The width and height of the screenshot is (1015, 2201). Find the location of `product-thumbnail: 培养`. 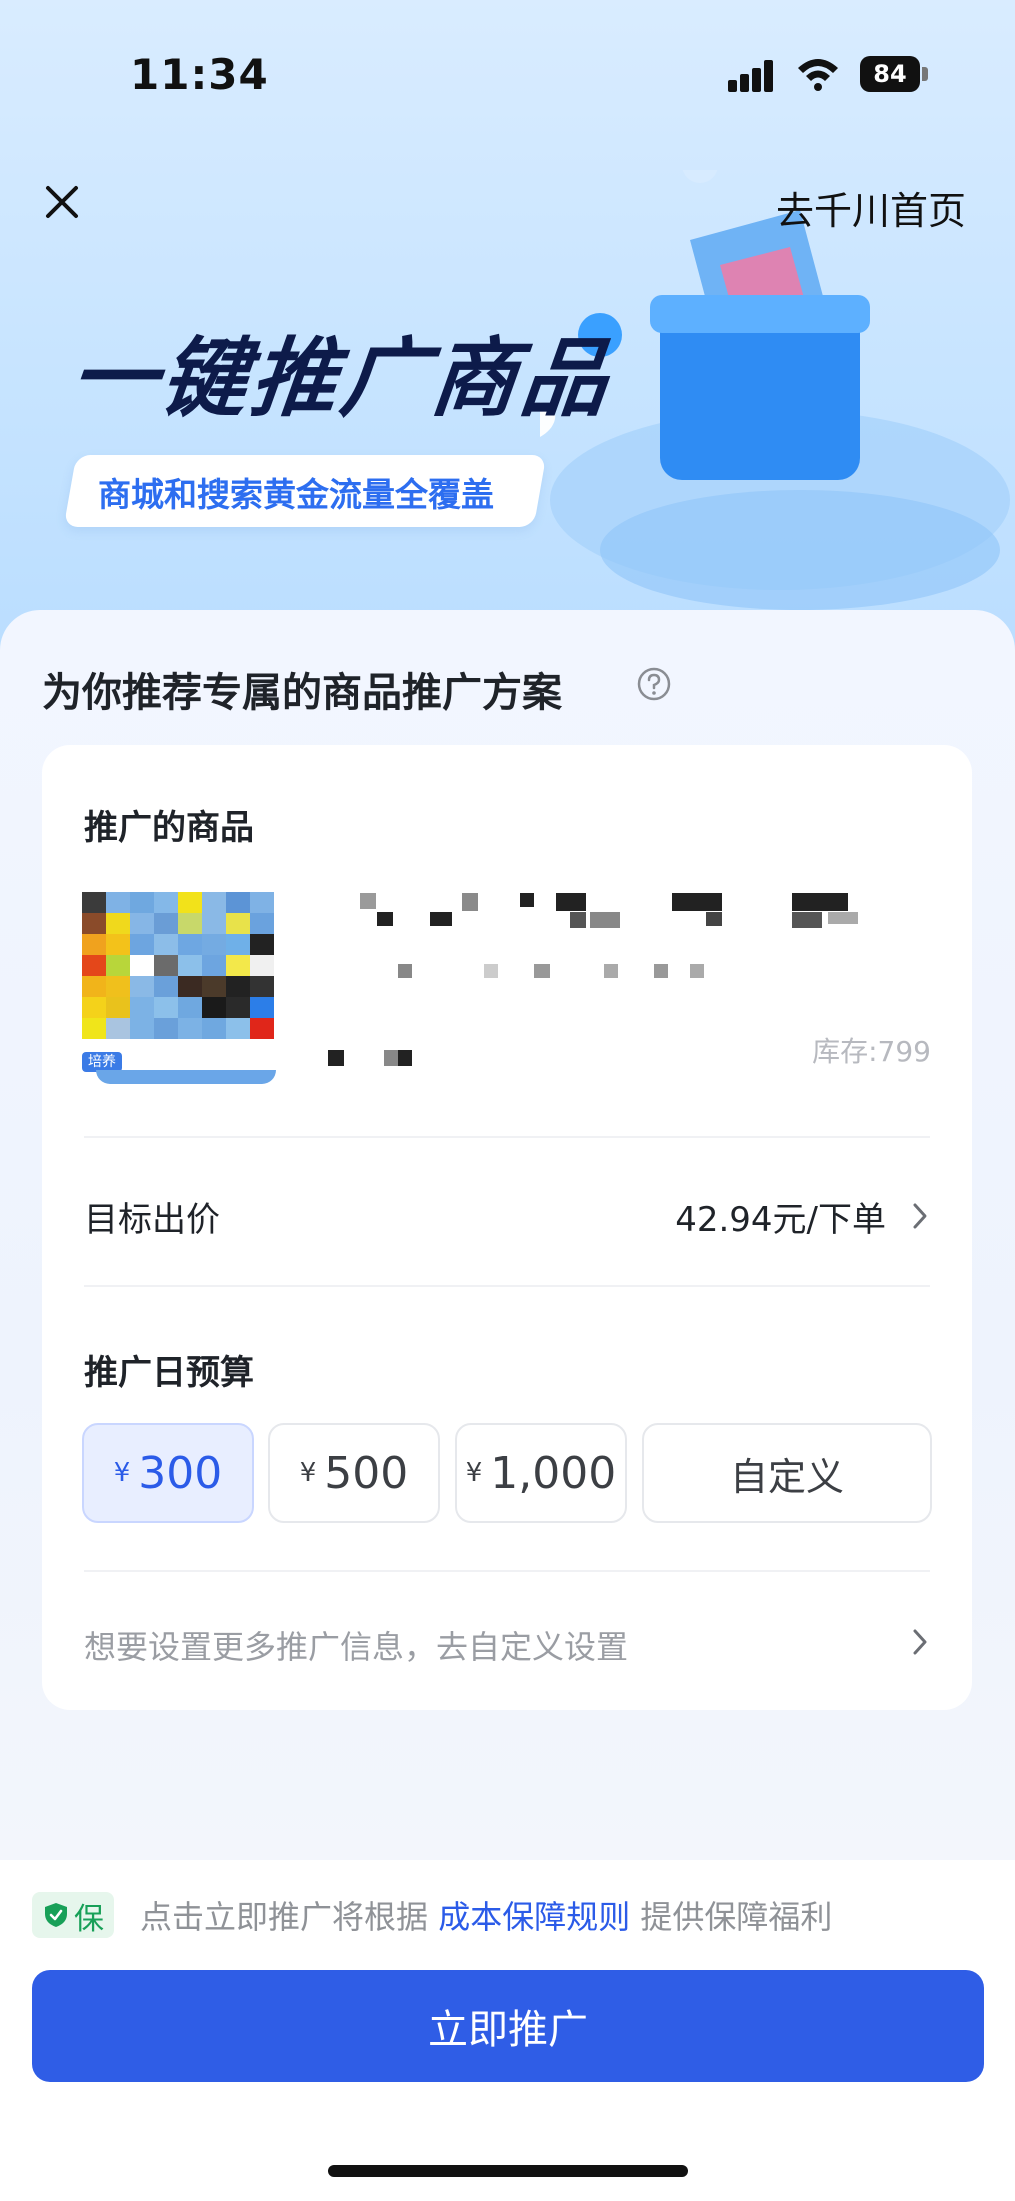

product-thumbnail: 培养 is located at coordinates (180, 988).